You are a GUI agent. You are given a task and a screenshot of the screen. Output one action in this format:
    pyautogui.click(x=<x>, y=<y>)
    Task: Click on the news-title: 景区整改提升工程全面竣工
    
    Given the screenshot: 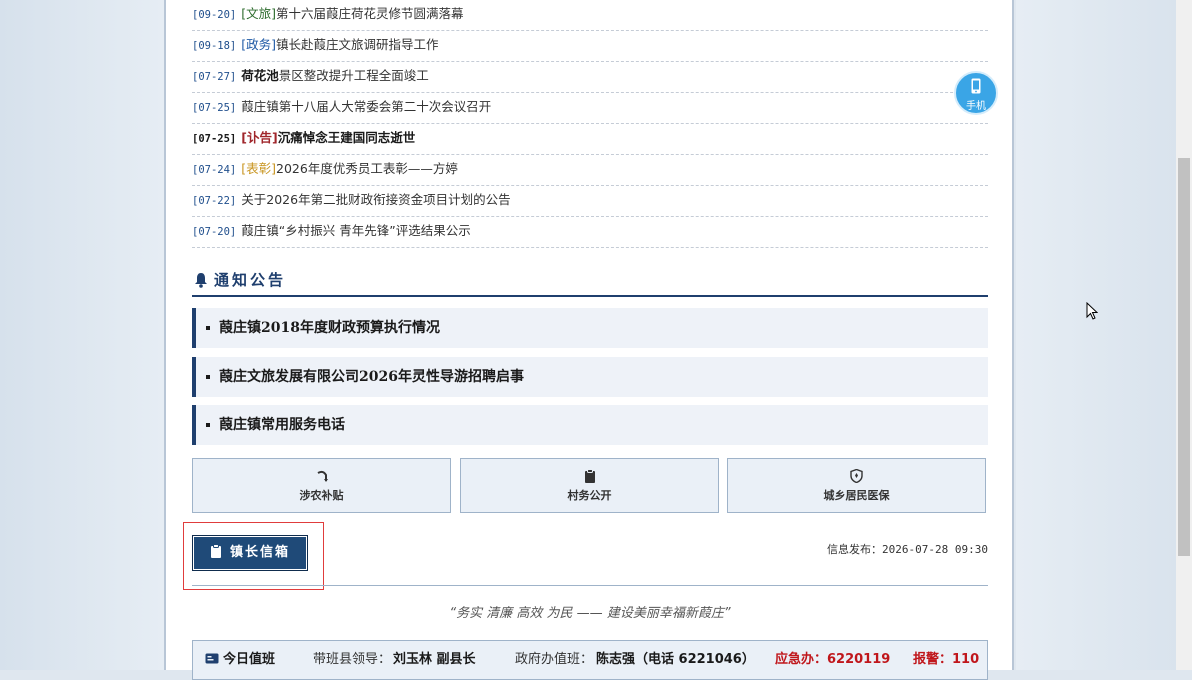 What is the action you would take?
    pyautogui.click(x=354, y=75)
    